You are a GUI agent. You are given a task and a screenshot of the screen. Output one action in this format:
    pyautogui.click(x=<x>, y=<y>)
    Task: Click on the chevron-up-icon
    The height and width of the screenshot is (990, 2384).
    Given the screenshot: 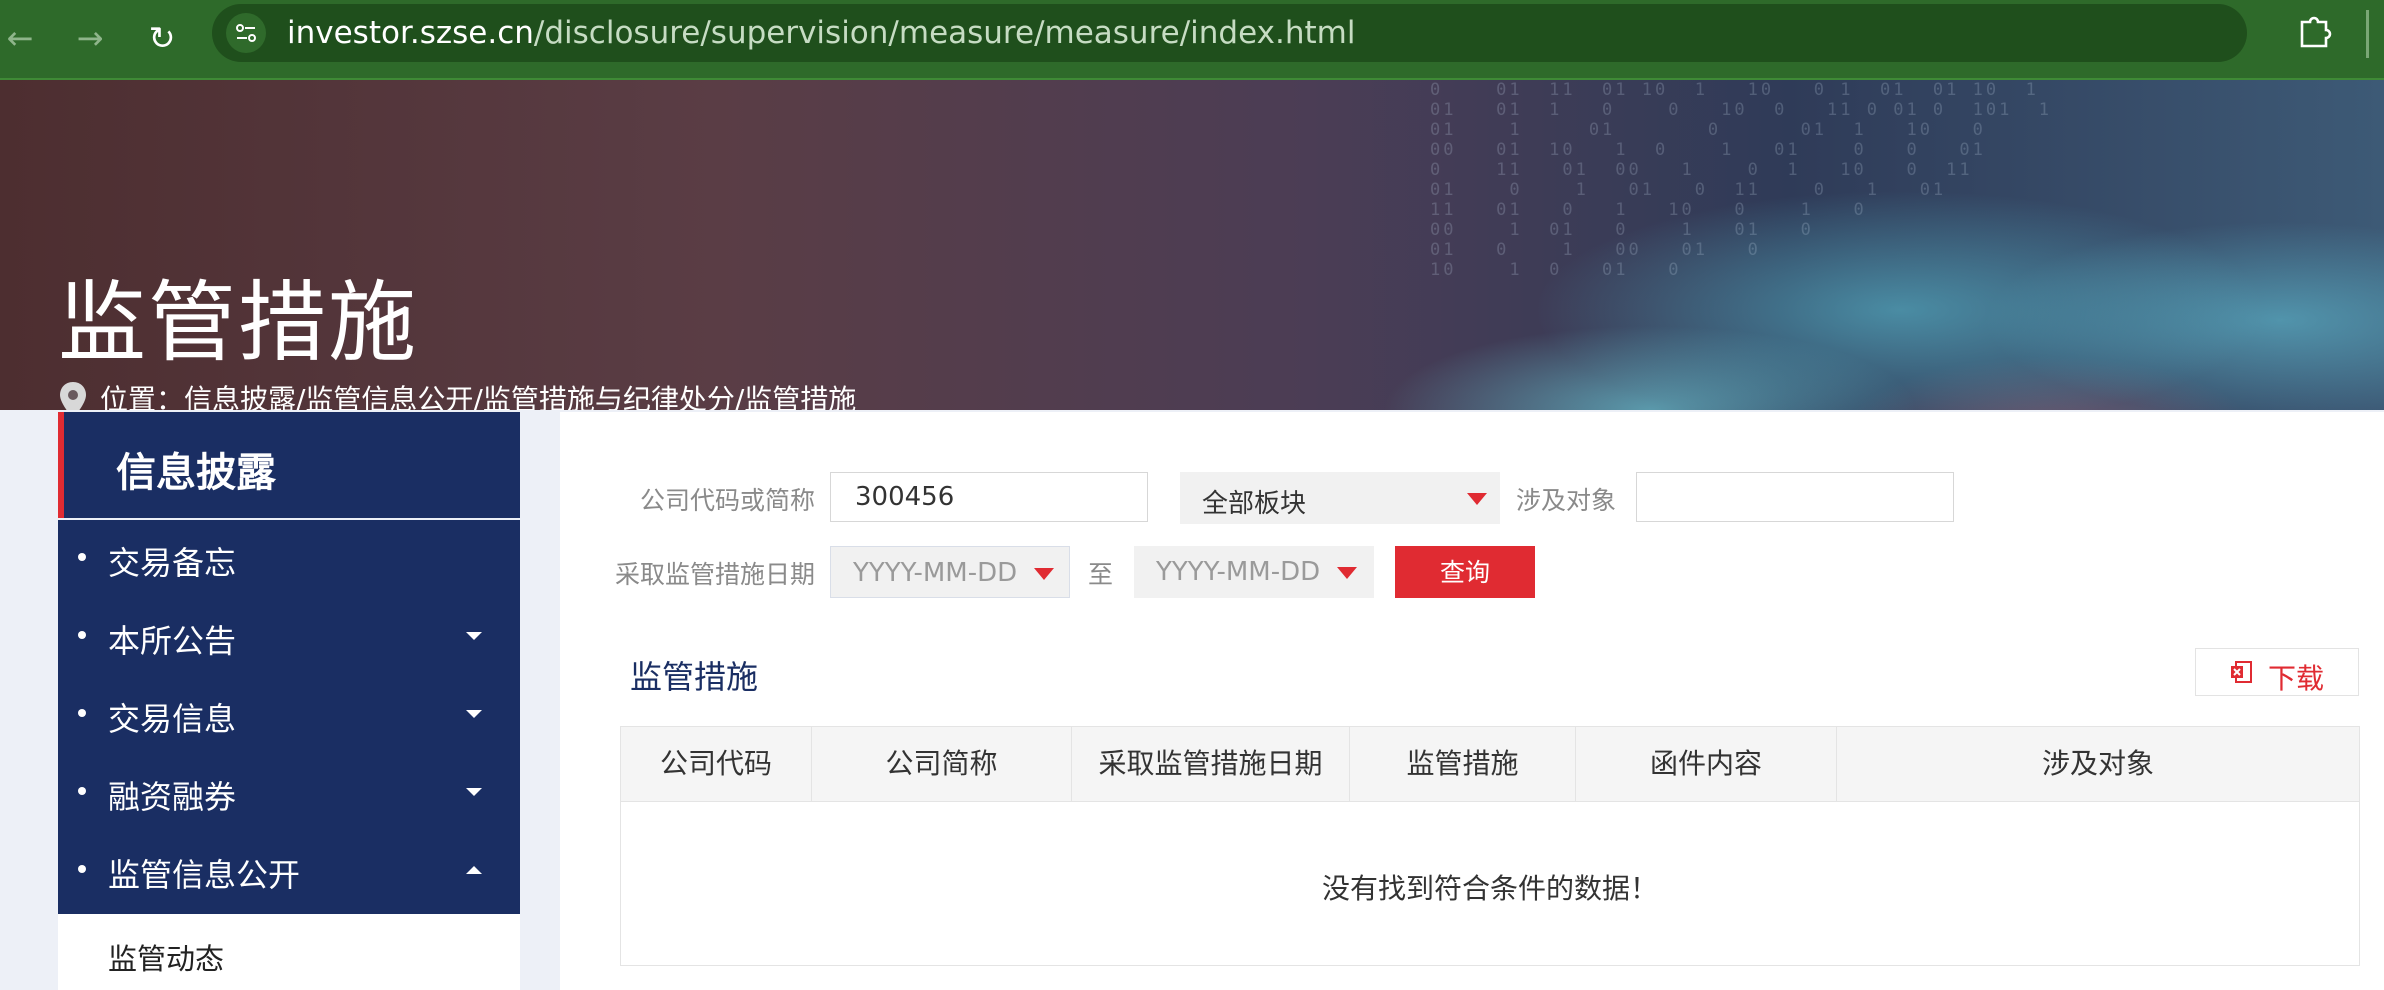 What is the action you would take?
    pyautogui.click(x=474, y=870)
    